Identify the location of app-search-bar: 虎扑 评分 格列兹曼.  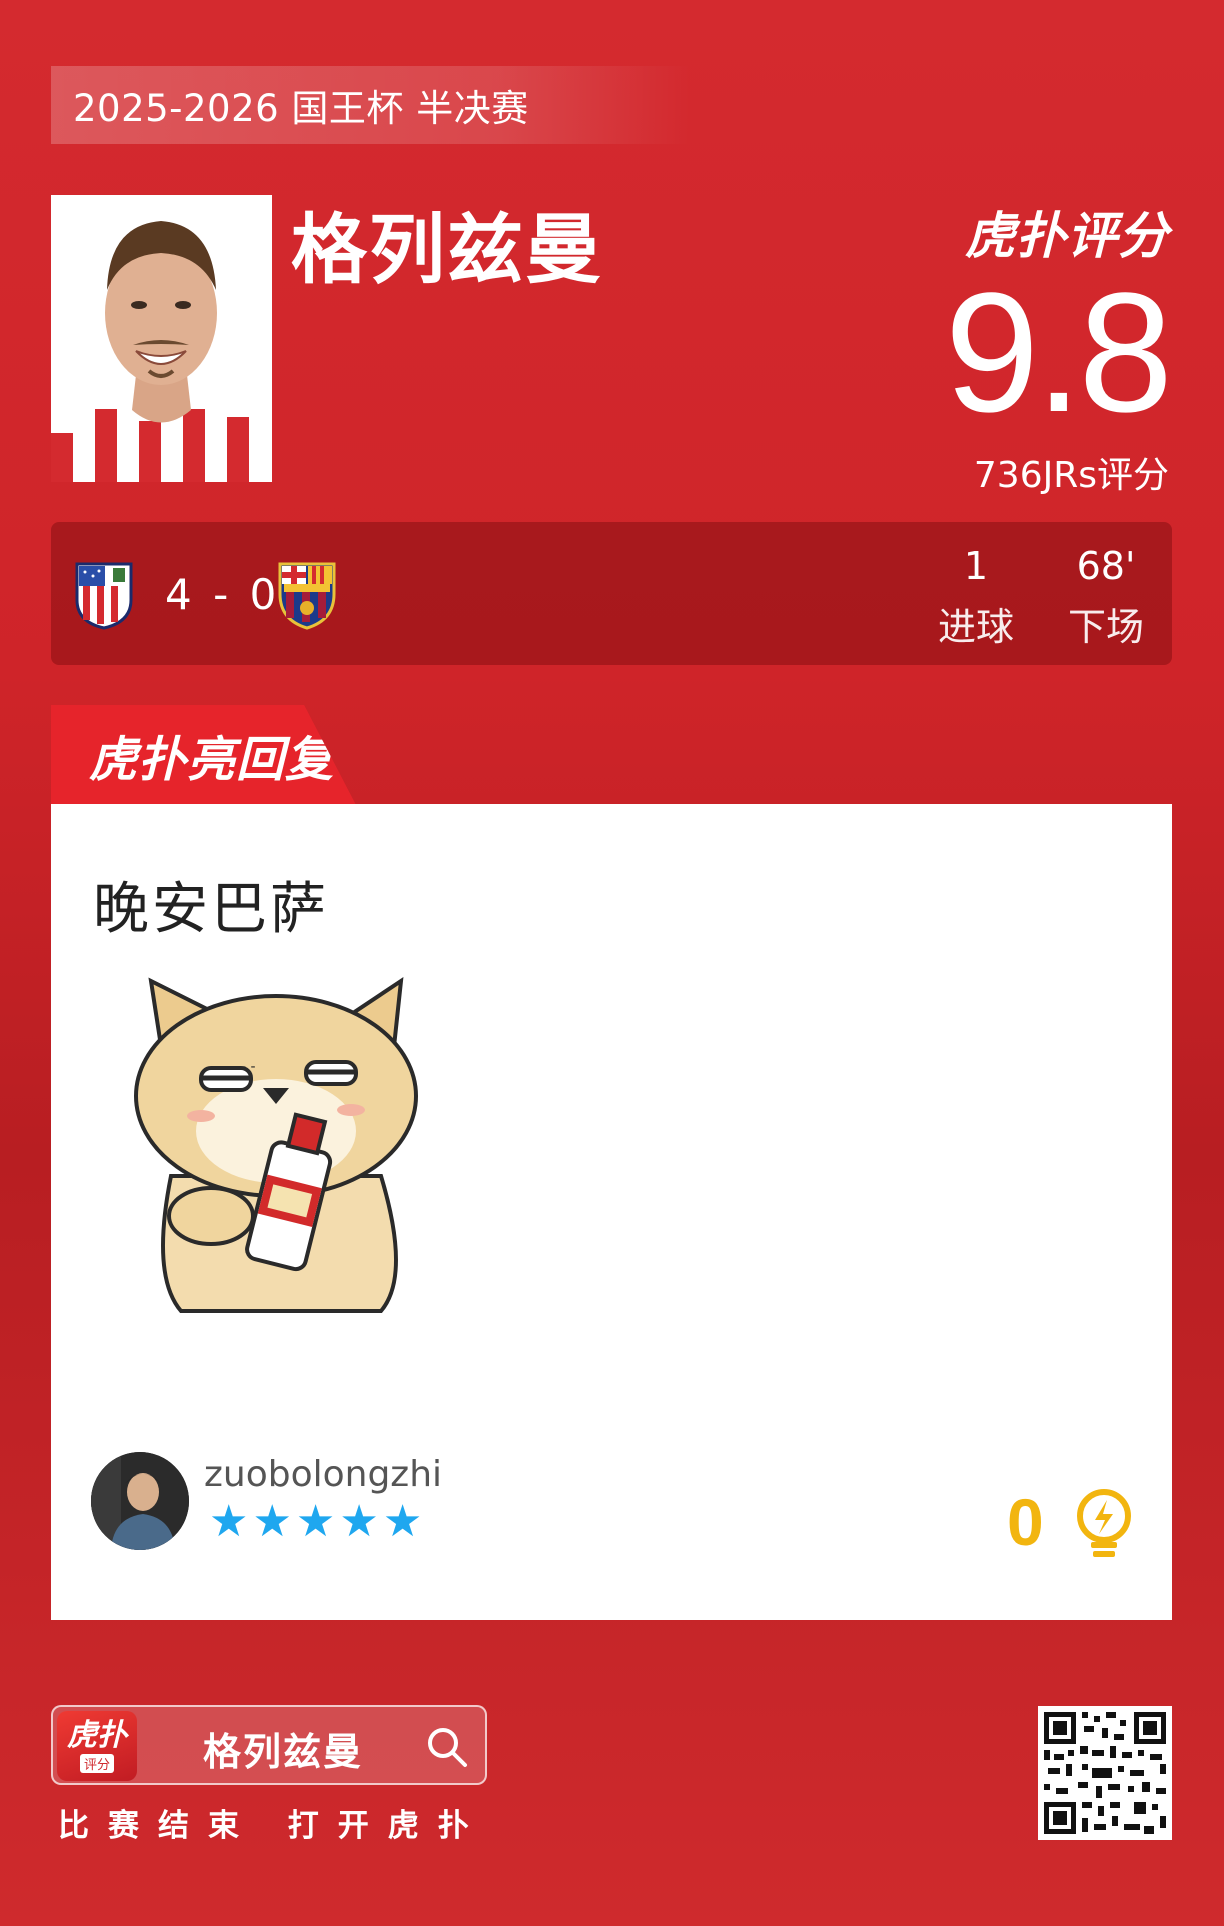
(269, 1745).